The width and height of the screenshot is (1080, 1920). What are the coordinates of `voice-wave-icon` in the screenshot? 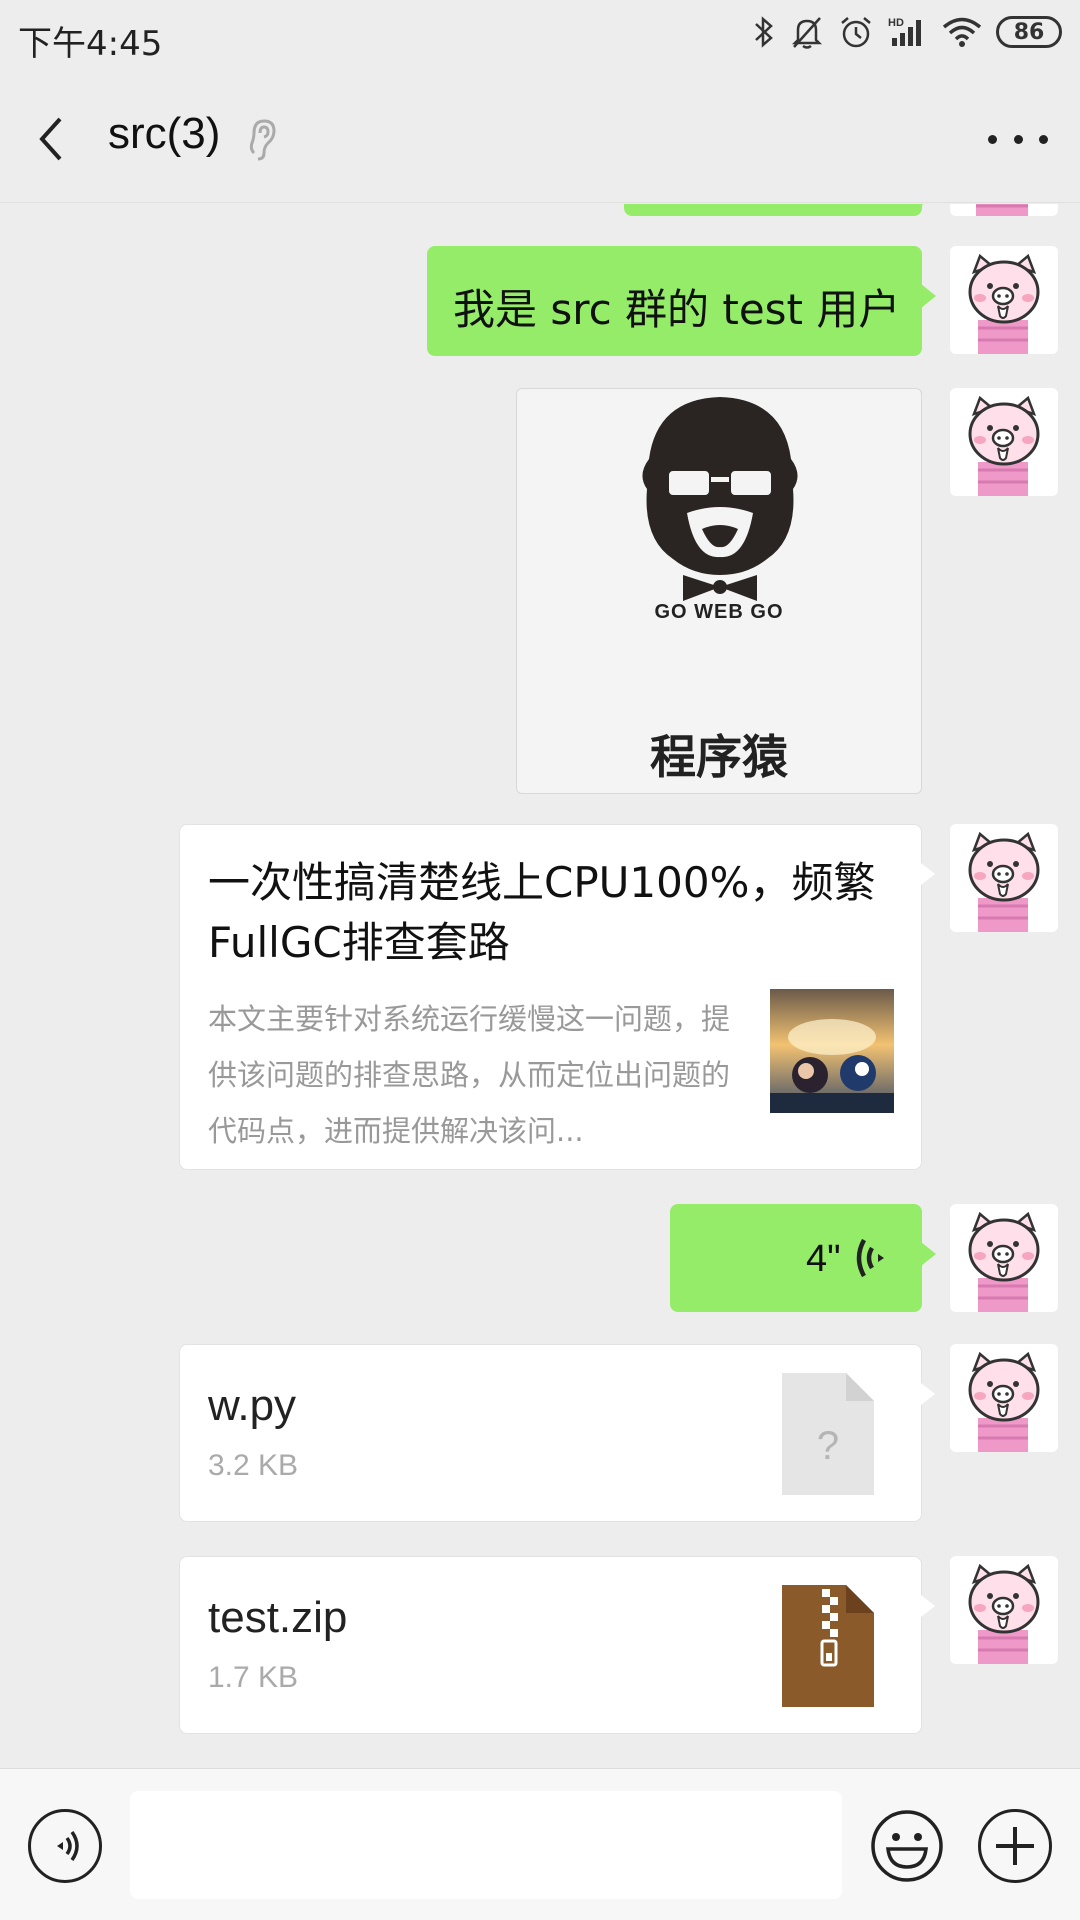 It's located at (874, 1260).